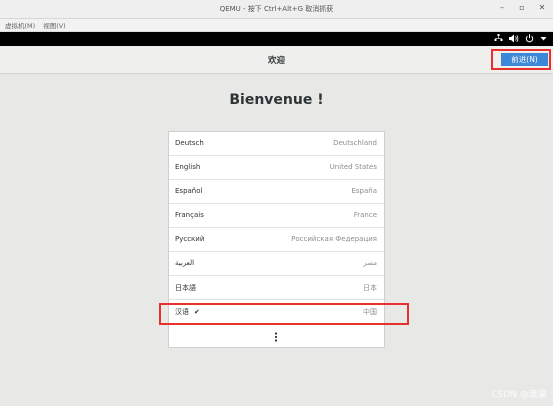 The image size is (553, 406). I want to click on language-row-deutsch: Deutsch Deutschland, so click(276, 144).